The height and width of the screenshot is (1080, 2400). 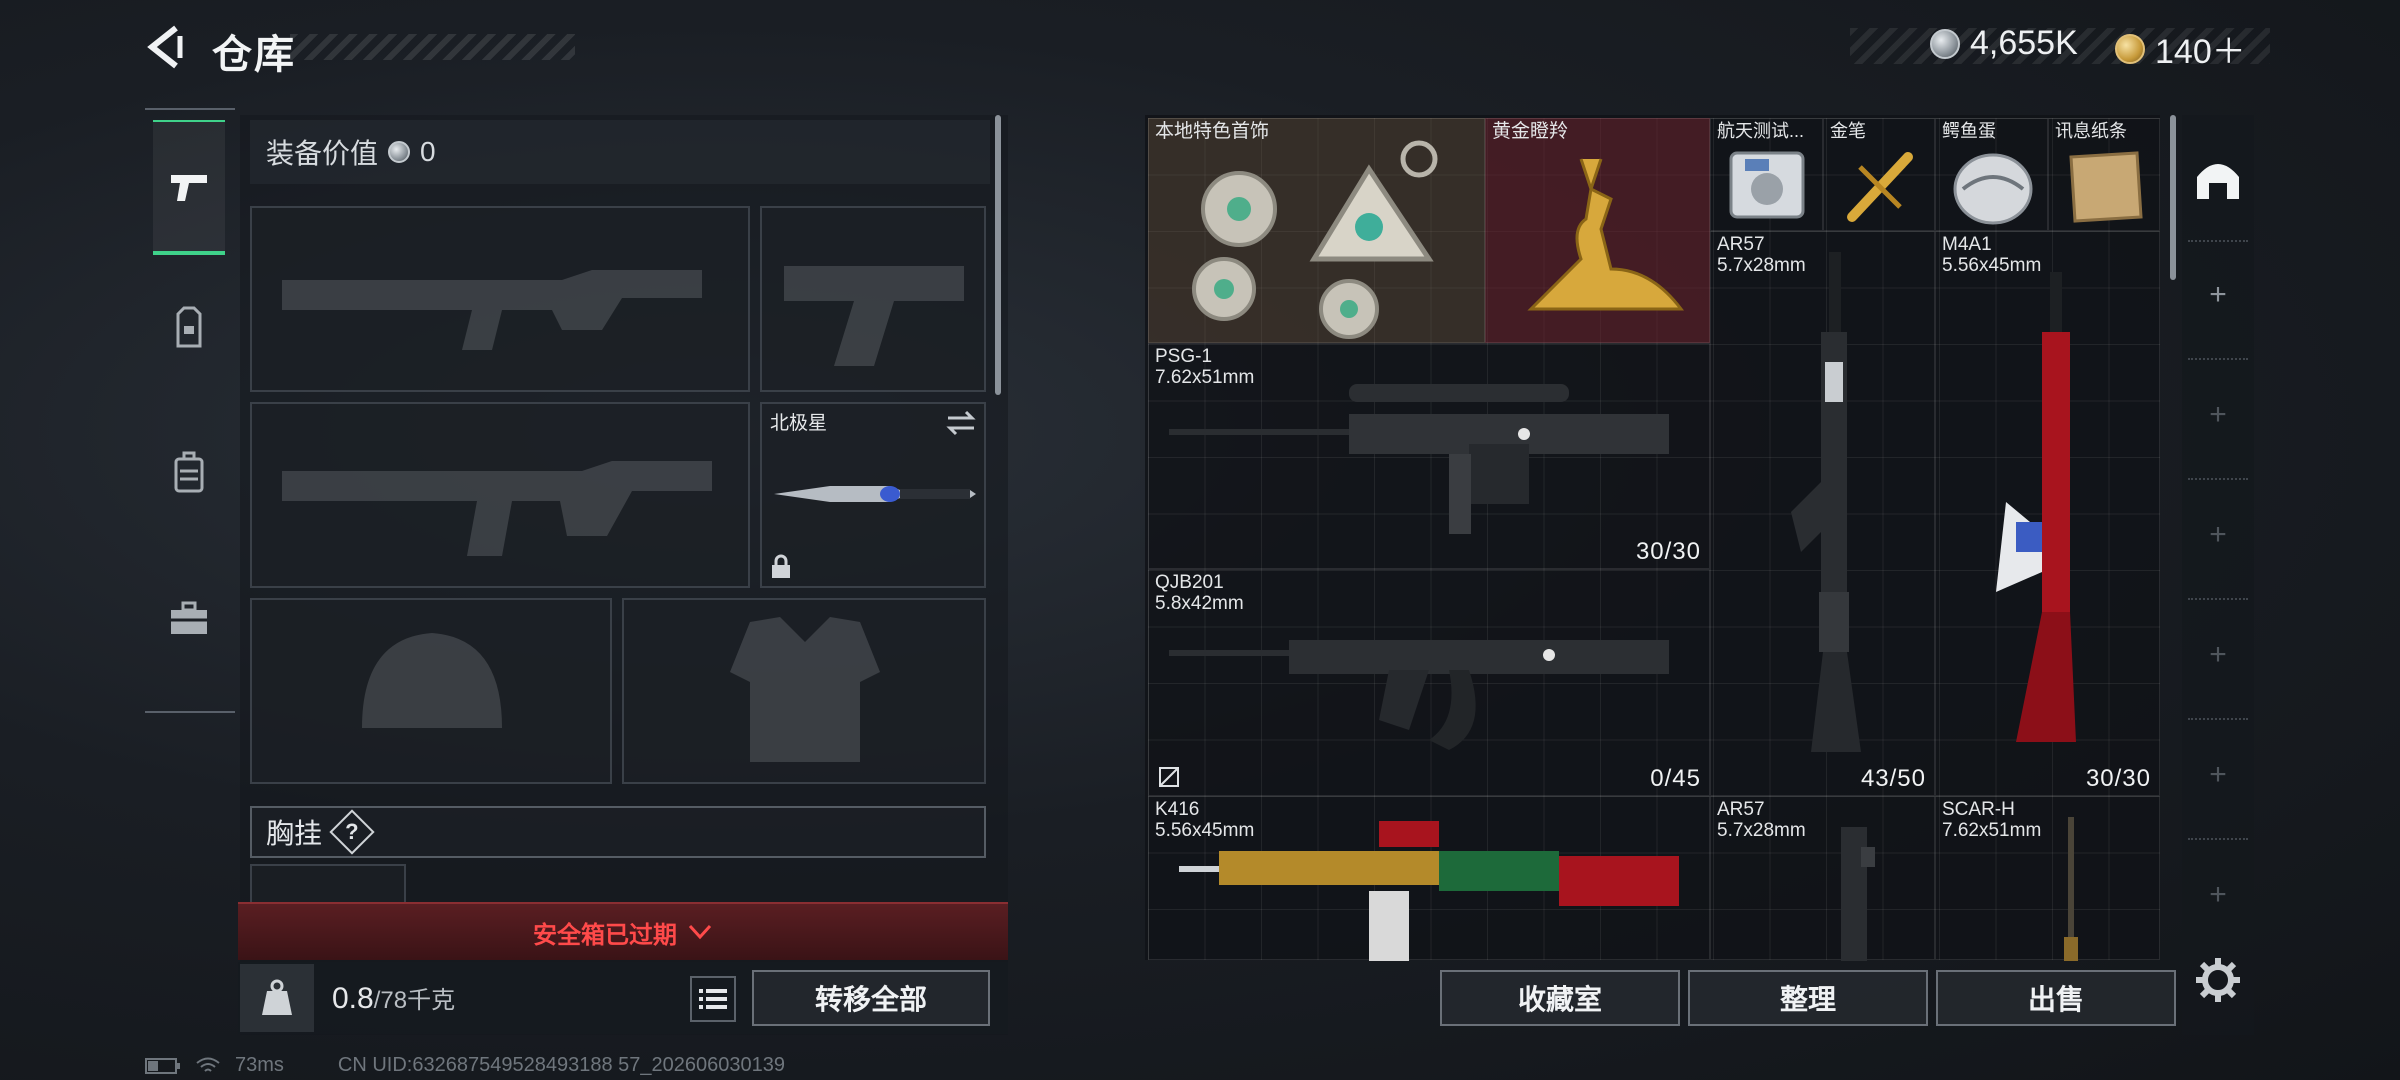 I want to click on silver-currency: 4,655K, so click(x=2004, y=43).